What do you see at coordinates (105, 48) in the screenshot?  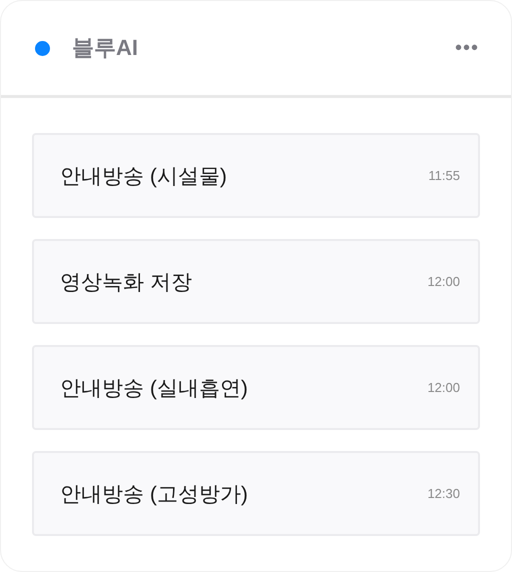 I see `header-title: 블루AI` at bounding box center [105, 48].